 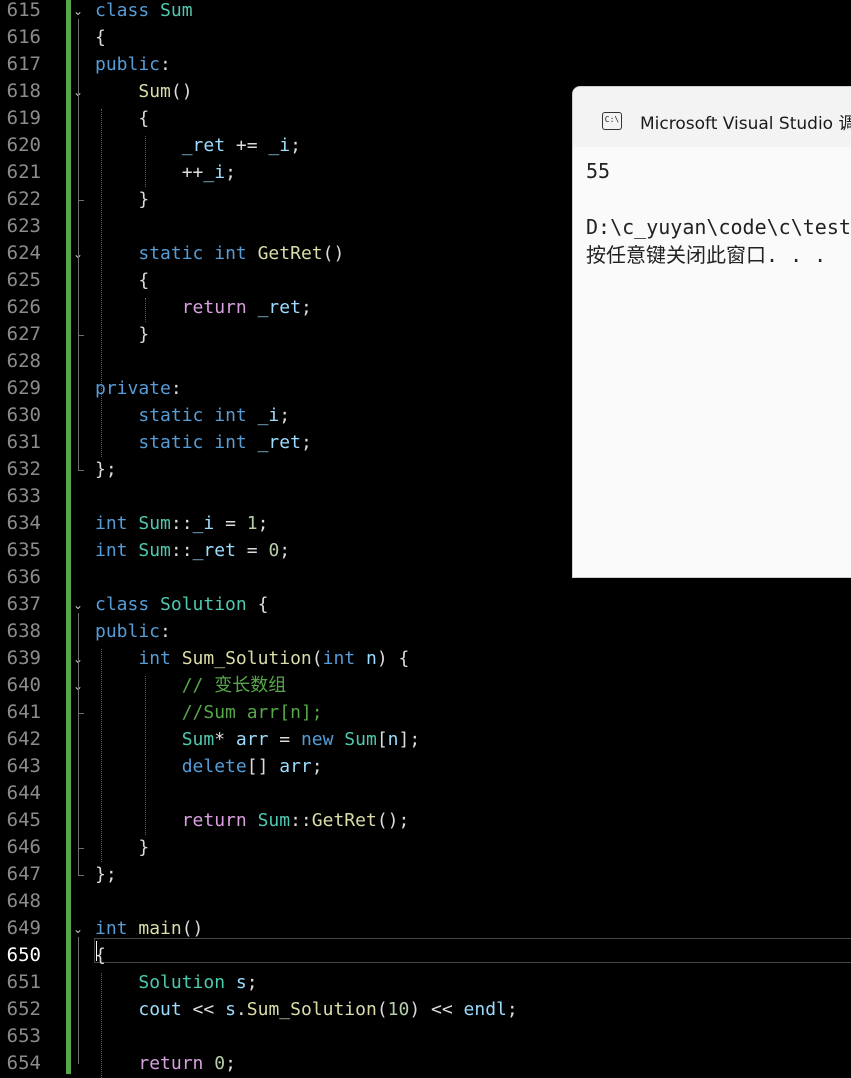 I want to click on code-line: static int _ret;, so click(x=203, y=442).